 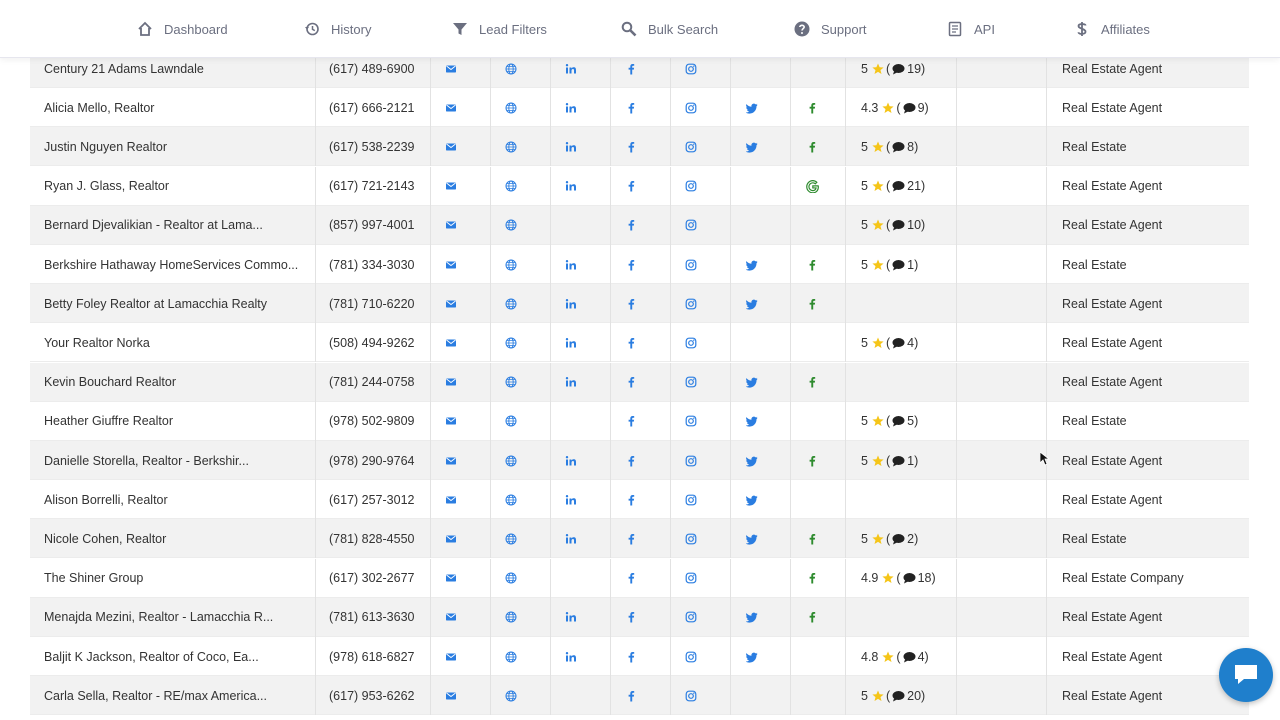 I want to click on nav-api: API, so click(x=970, y=29).